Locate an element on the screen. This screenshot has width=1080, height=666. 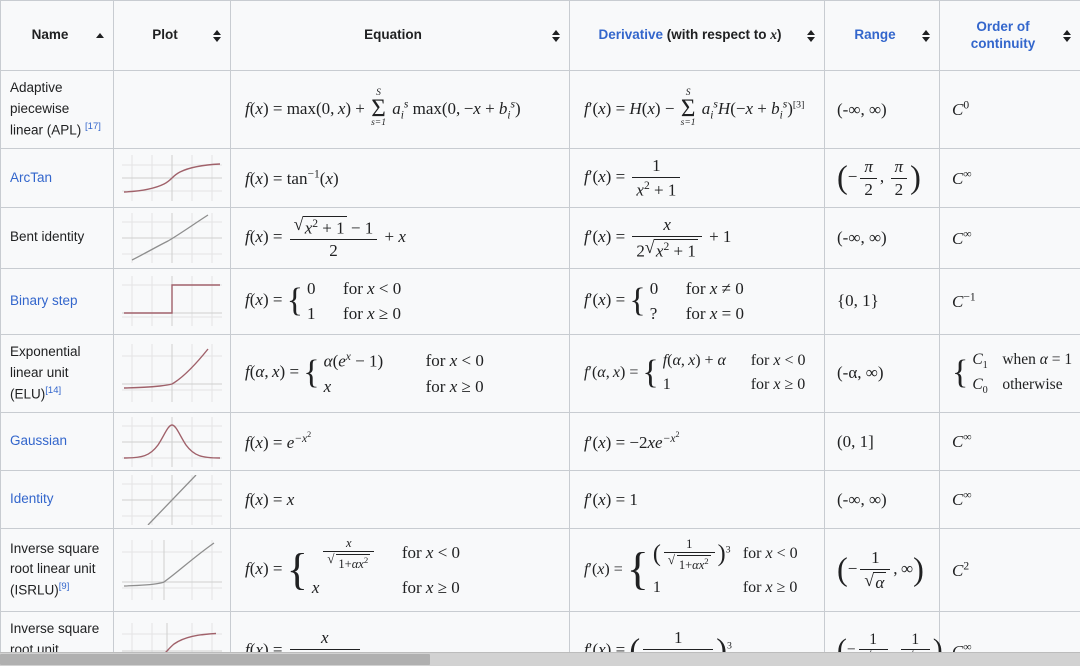
cell-derivative: f′(x) = { 0 for x ≠ 0 ? for x = 0 is located at coordinates (697, 301).